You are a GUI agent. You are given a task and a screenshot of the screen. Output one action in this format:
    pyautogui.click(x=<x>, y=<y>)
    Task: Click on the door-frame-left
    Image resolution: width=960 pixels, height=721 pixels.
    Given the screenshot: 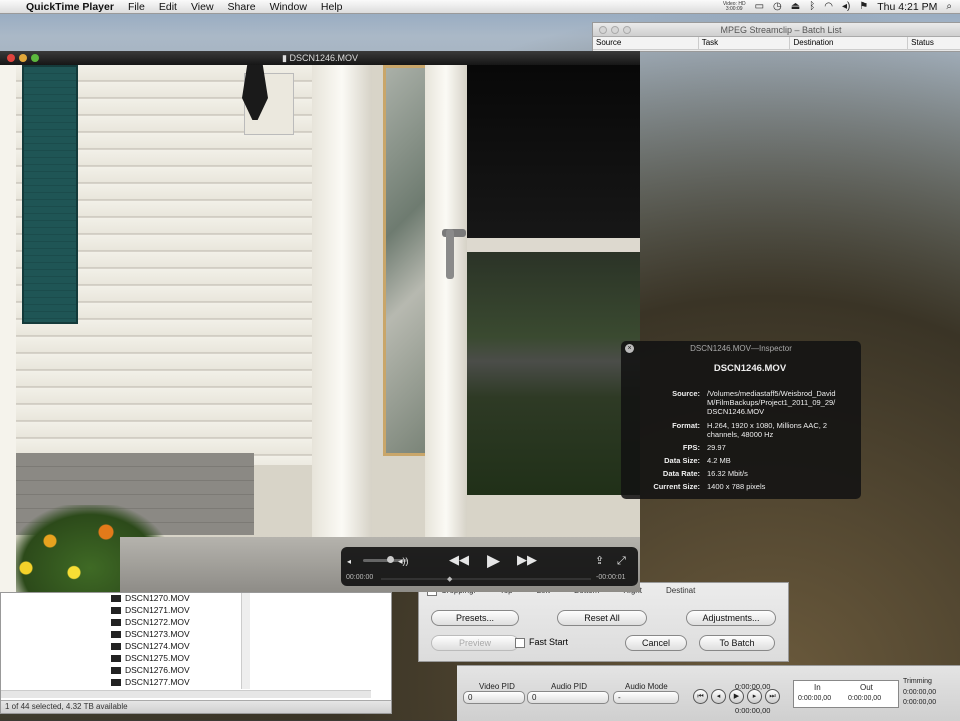 What is the action you would take?
    pyautogui.click(x=446, y=307)
    